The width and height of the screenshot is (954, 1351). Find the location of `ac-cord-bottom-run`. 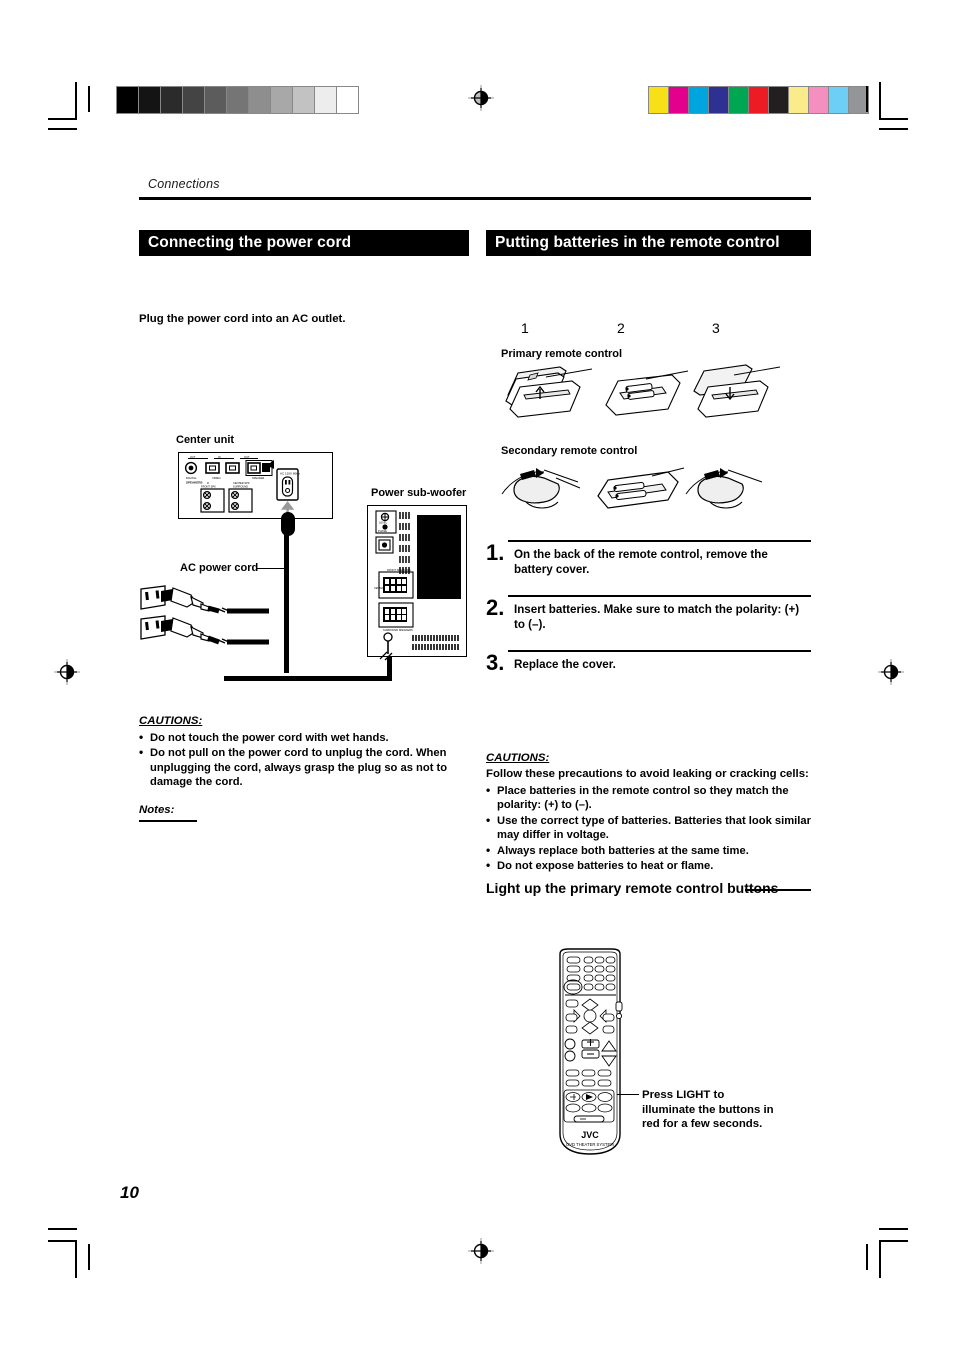

ac-cord-bottom-run is located at coordinates (308, 678).